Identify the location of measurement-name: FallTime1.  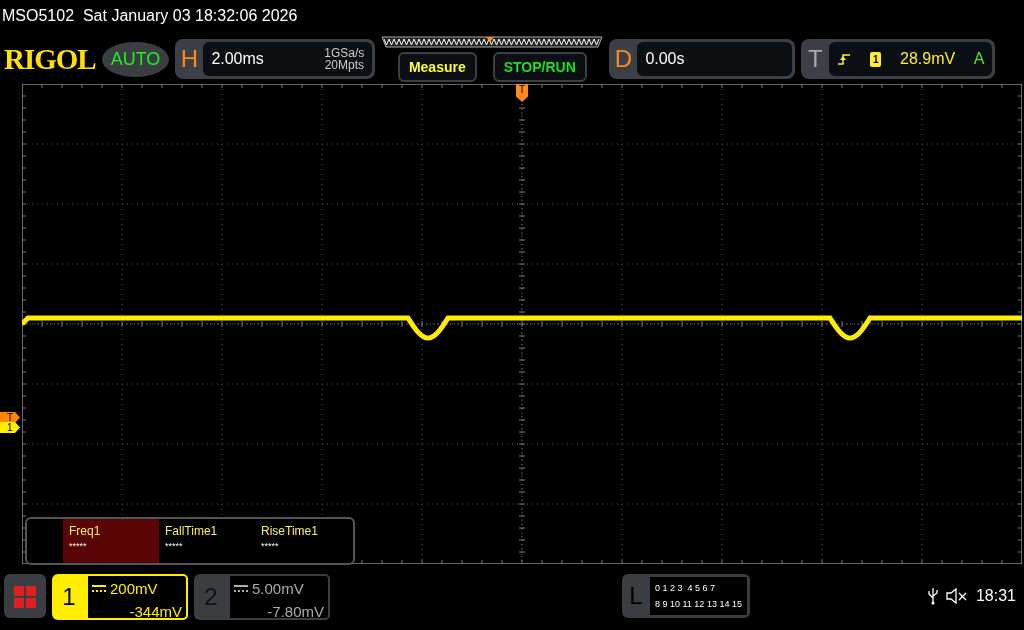
(192, 531).